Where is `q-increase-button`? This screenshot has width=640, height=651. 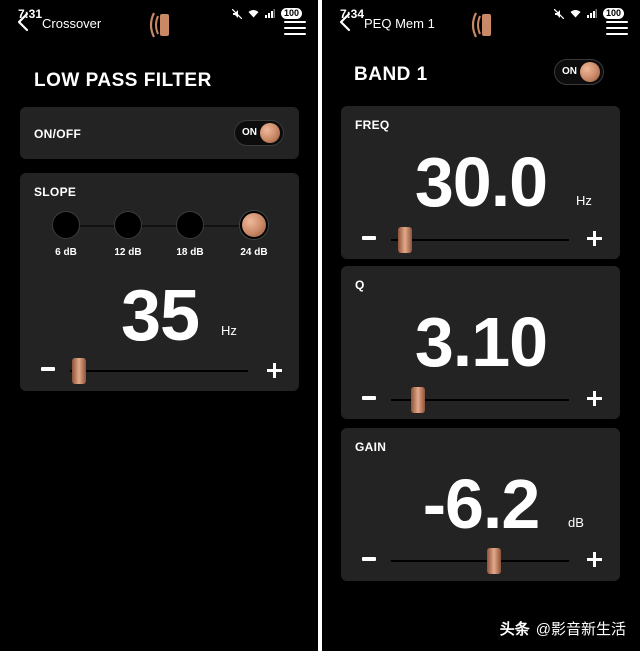
q-increase-button is located at coordinates (594, 398).